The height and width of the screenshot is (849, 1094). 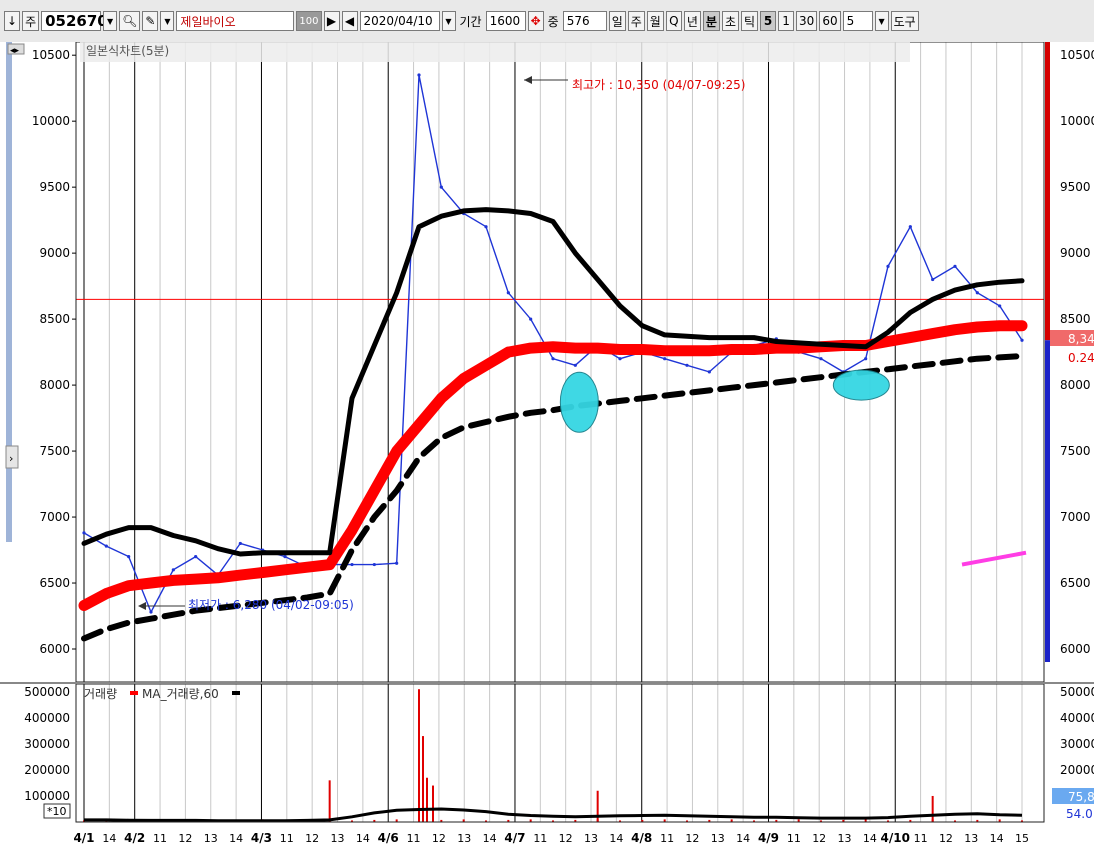 What do you see at coordinates (167, 21) in the screenshot?
I see `memo-dropdown-icon: ▼` at bounding box center [167, 21].